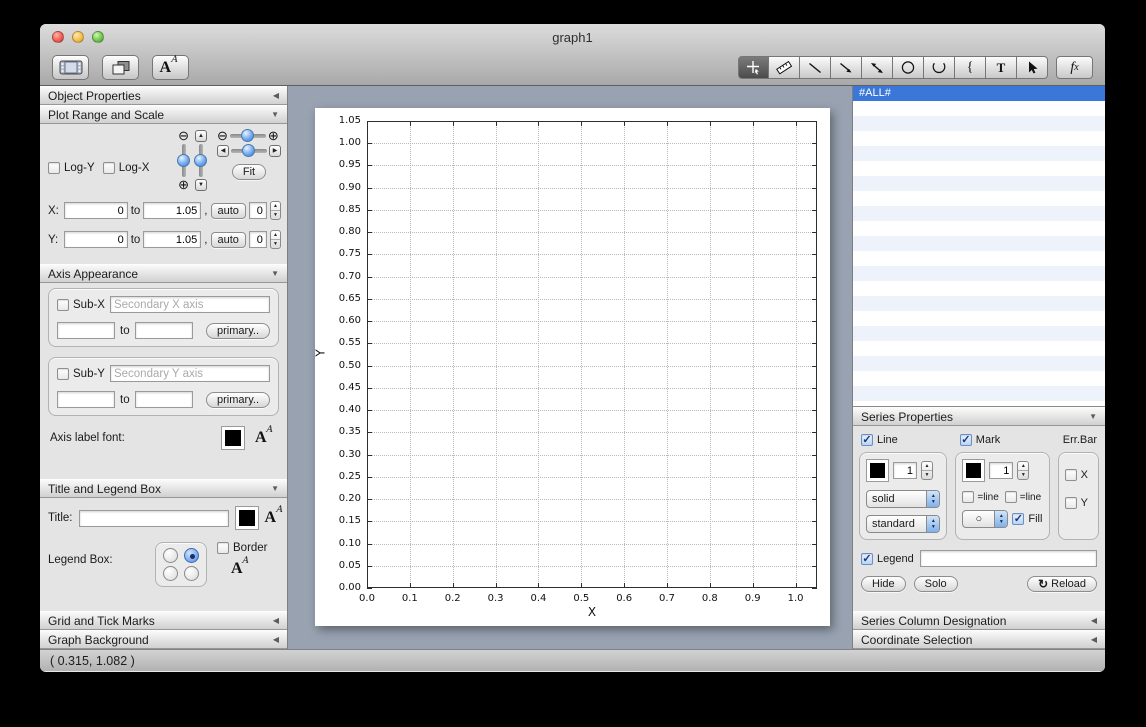 The image size is (1146, 727). What do you see at coordinates (172, 210) in the screenshot?
I see `x-to-field` at bounding box center [172, 210].